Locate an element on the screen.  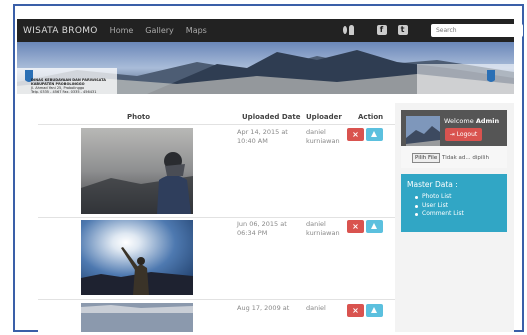
welcome-text: Welcome Admin is located at coordinates (472, 121).